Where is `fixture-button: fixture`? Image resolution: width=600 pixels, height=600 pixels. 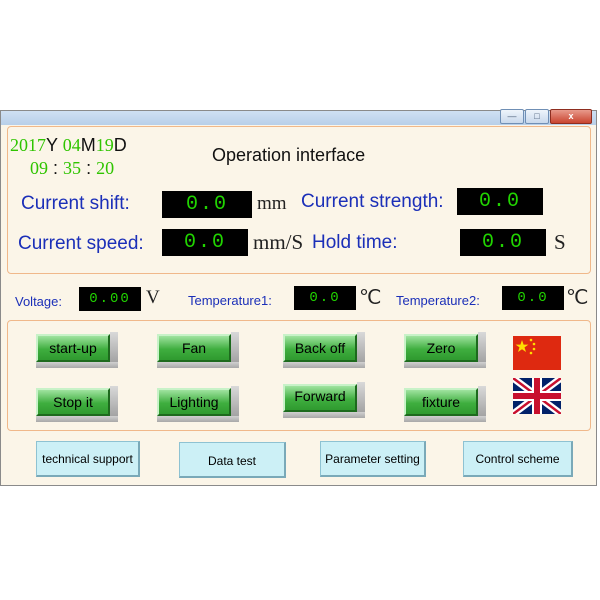
fixture-button: fixture is located at coordinates (441, 402).